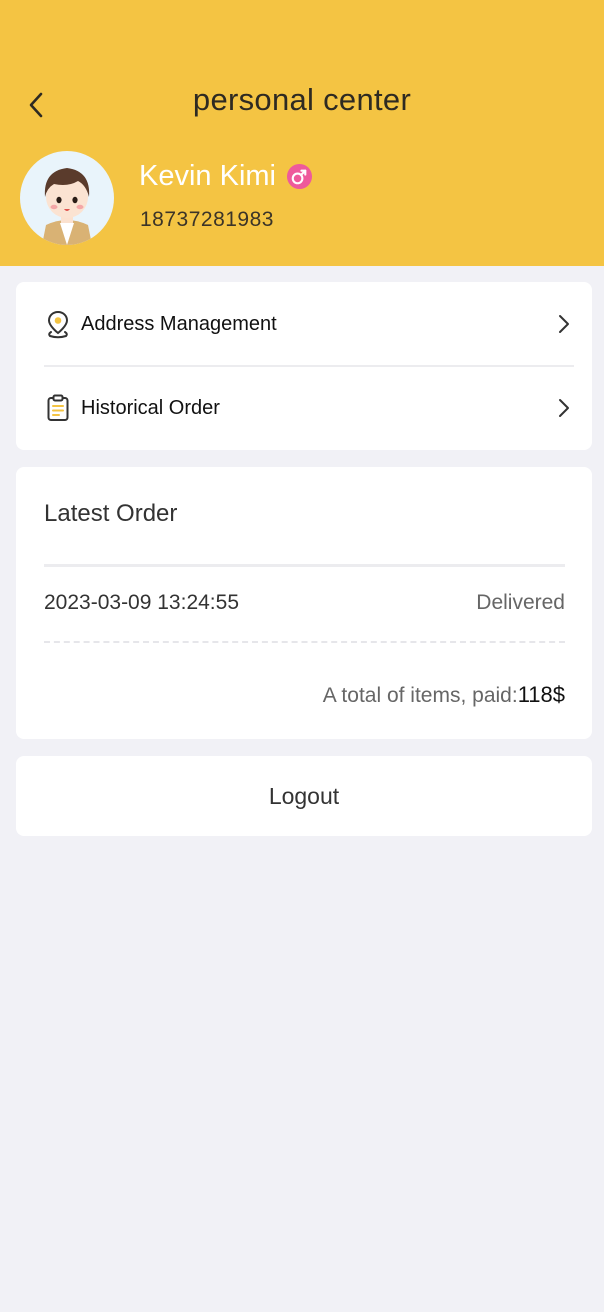 The width and height of the screenshot is (604, 1312). I want to click on order-total-prefix: A total of items, paid:, so click(420, 695).